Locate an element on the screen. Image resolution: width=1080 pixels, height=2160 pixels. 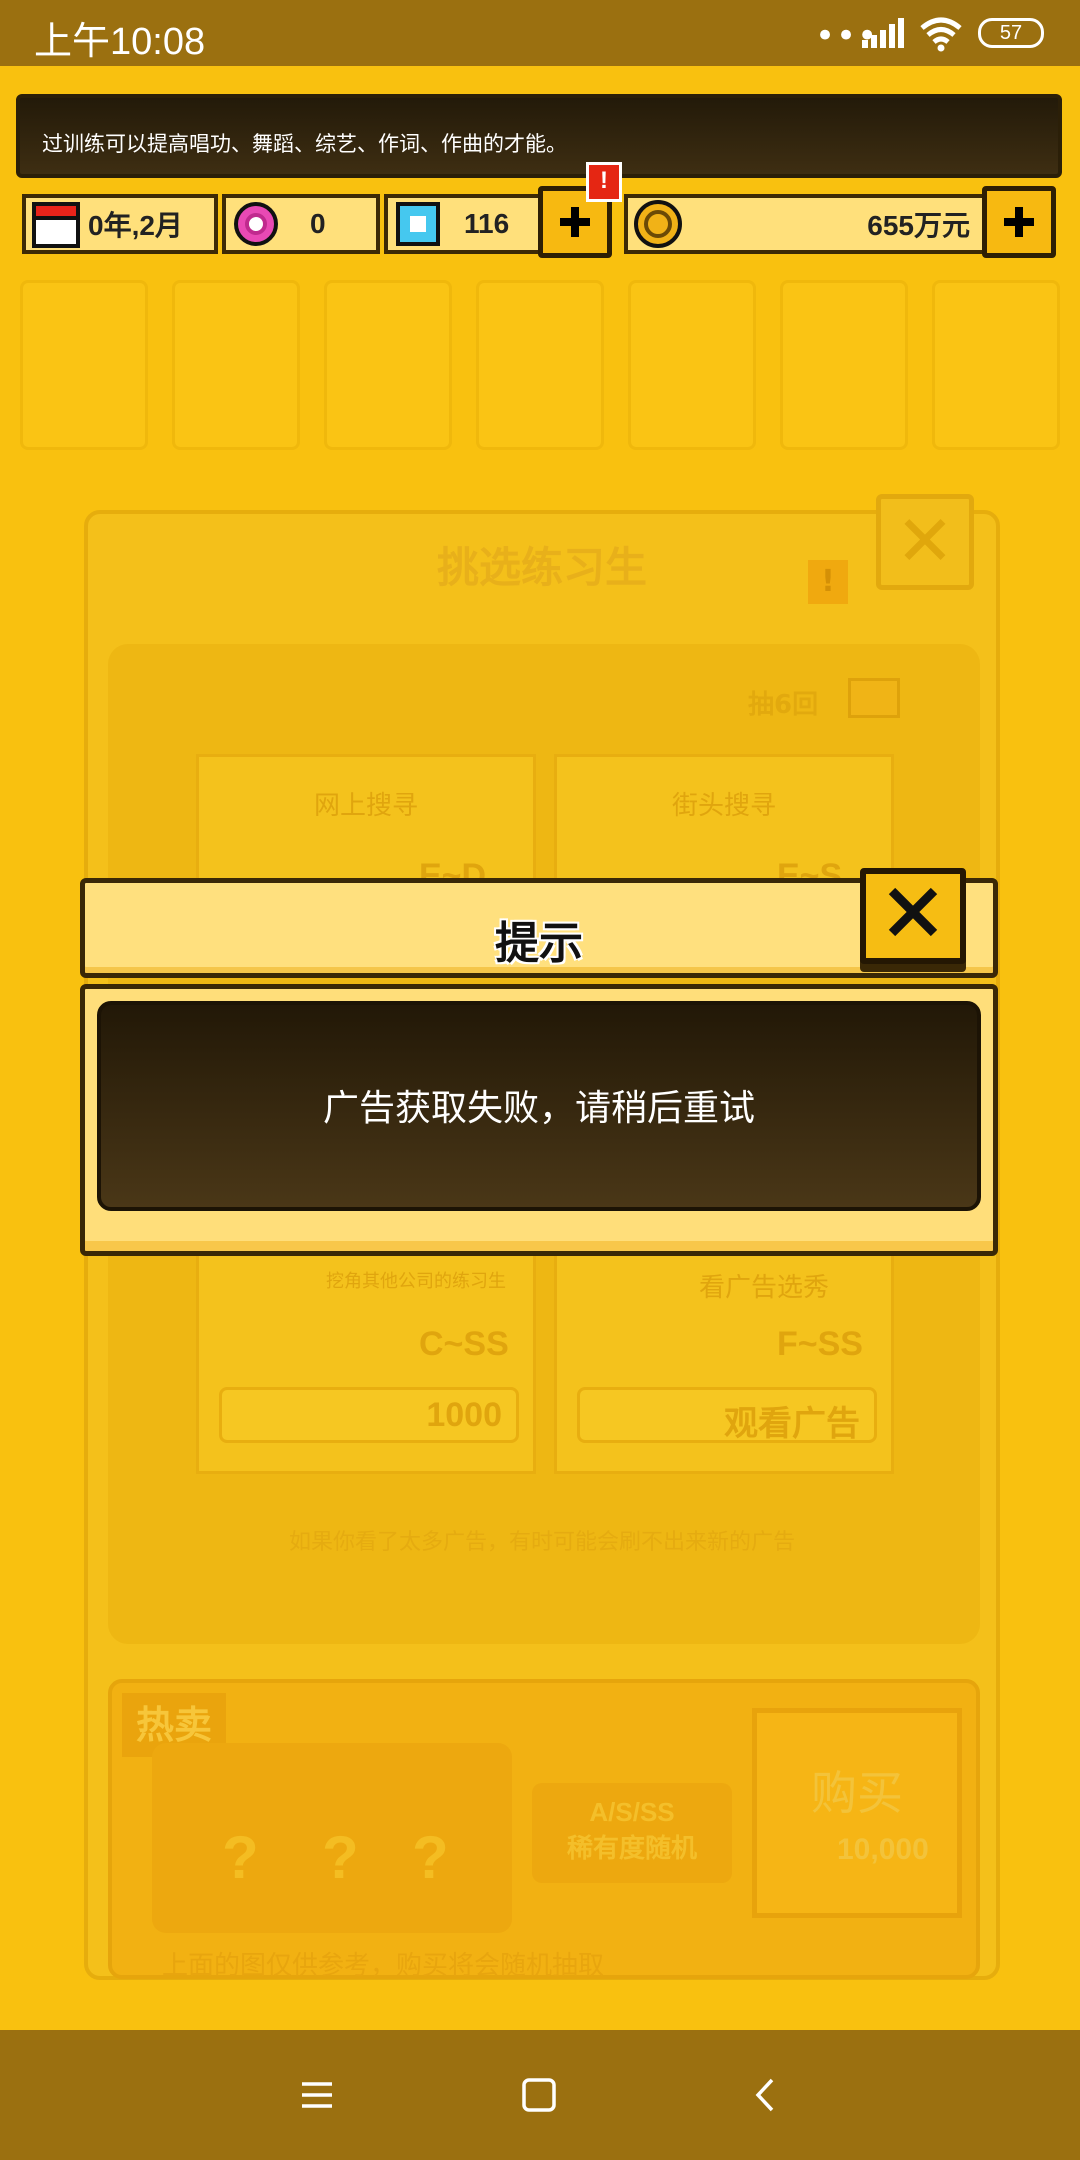
dialog-close-button is located at coordinates (913, 916).